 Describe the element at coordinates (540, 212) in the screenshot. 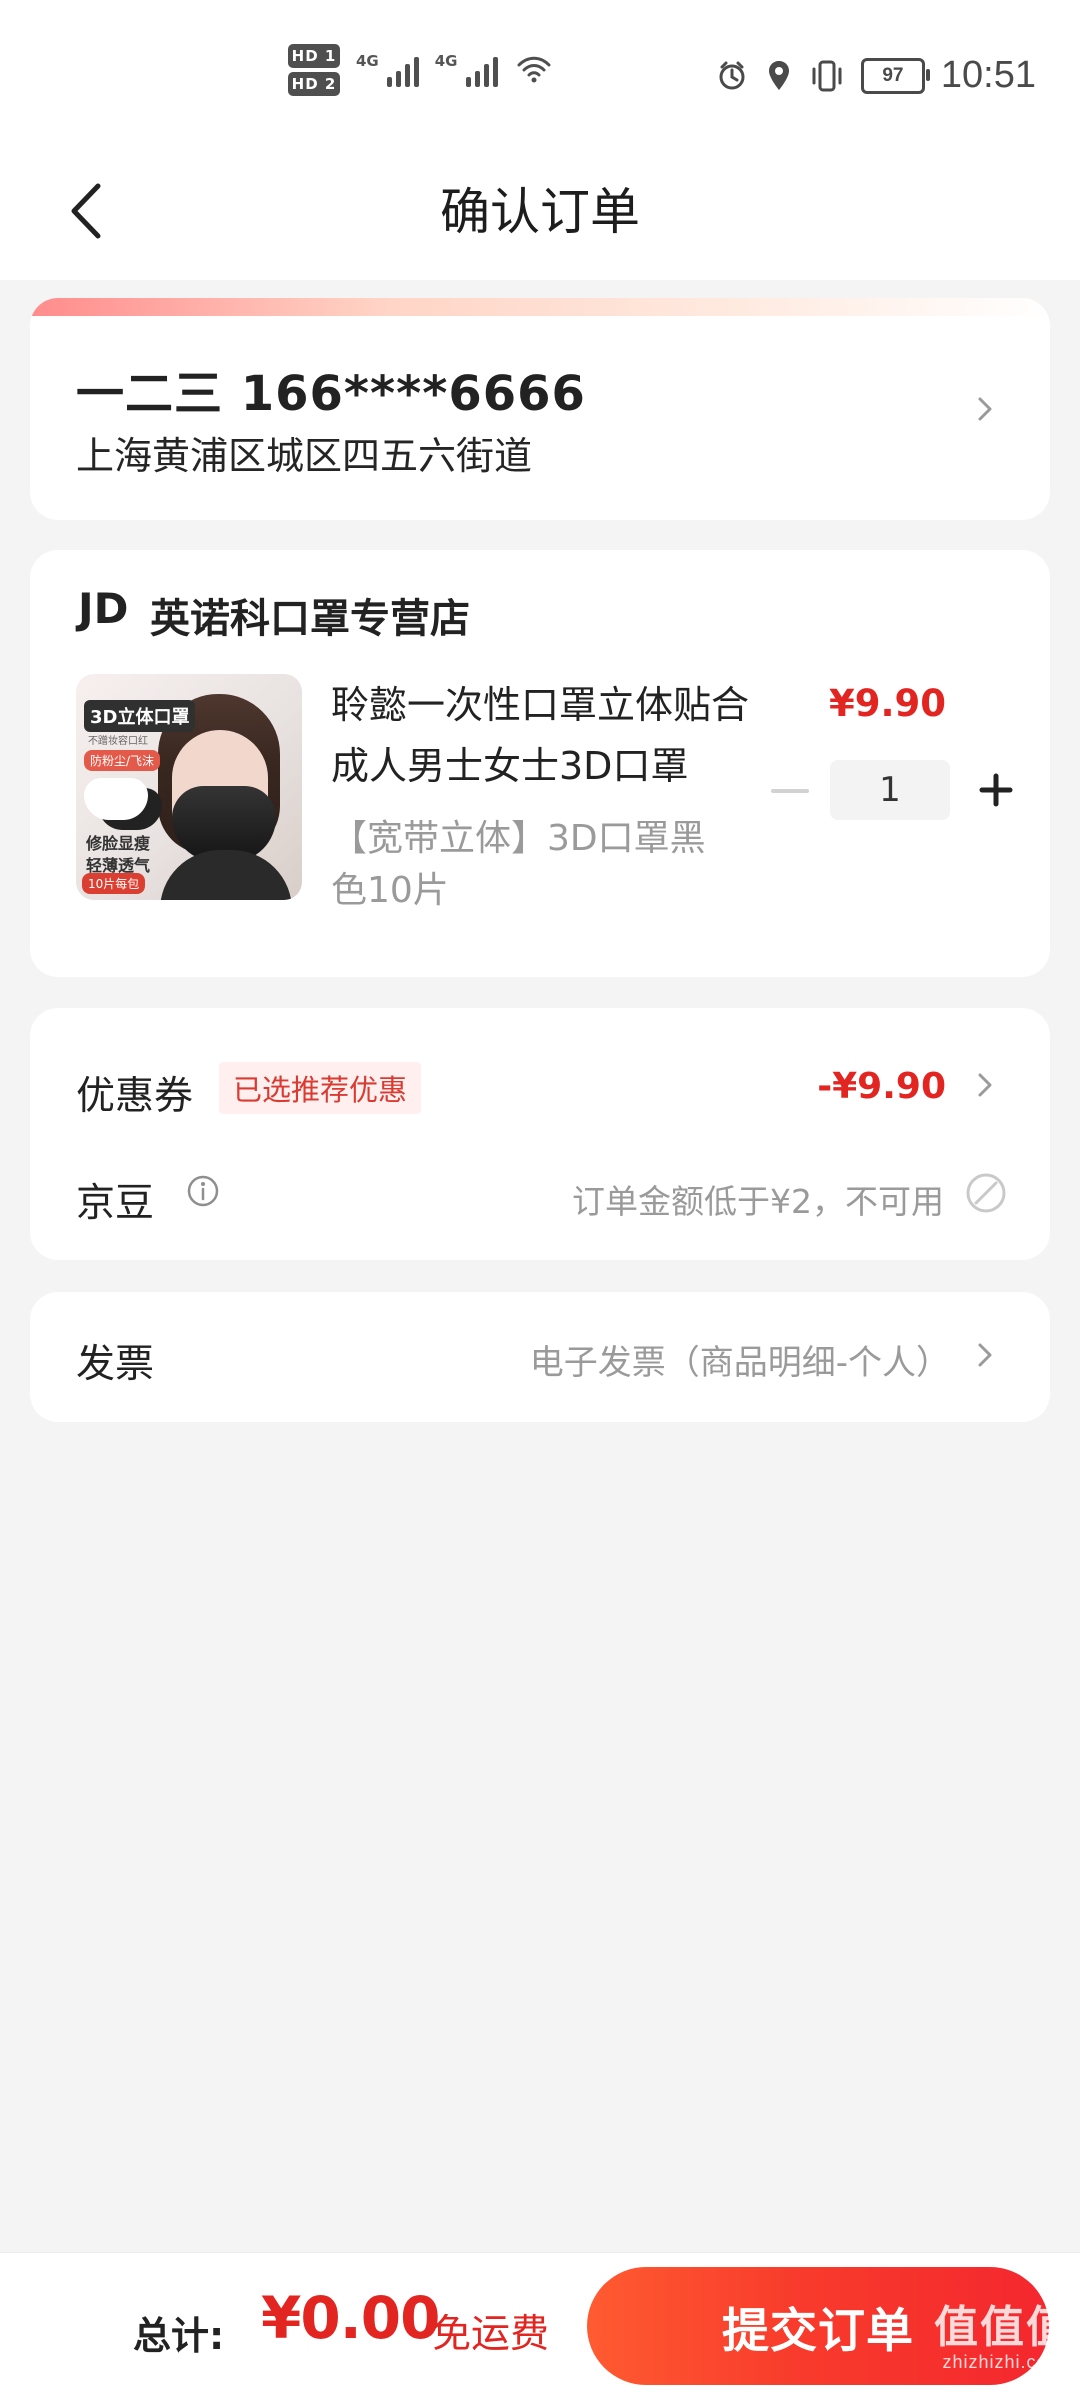

I see `page-title: 确认订单` at that location.